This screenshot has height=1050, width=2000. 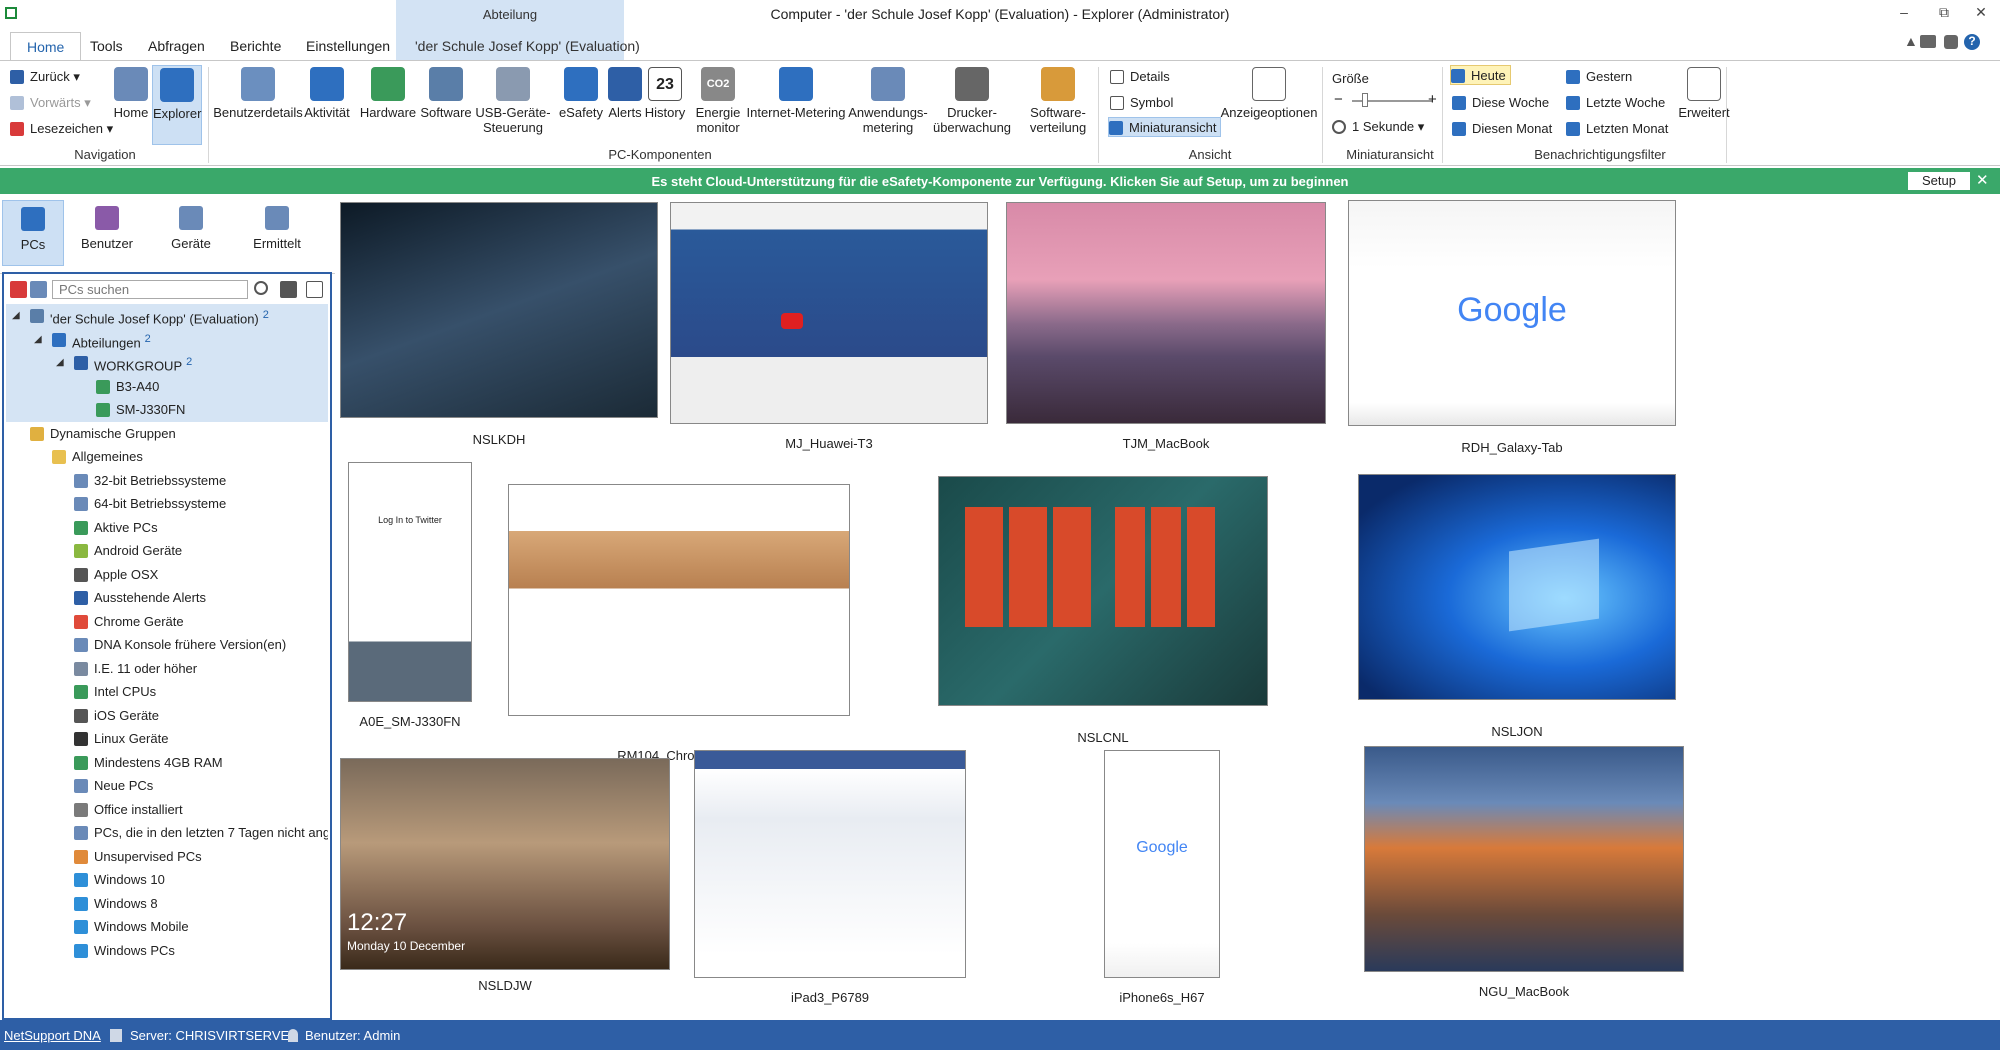 What do you see at coordinates (45, 77) in the screenshot?
I see `back-button: Zurück ▾` at bounding box center [45, 77].